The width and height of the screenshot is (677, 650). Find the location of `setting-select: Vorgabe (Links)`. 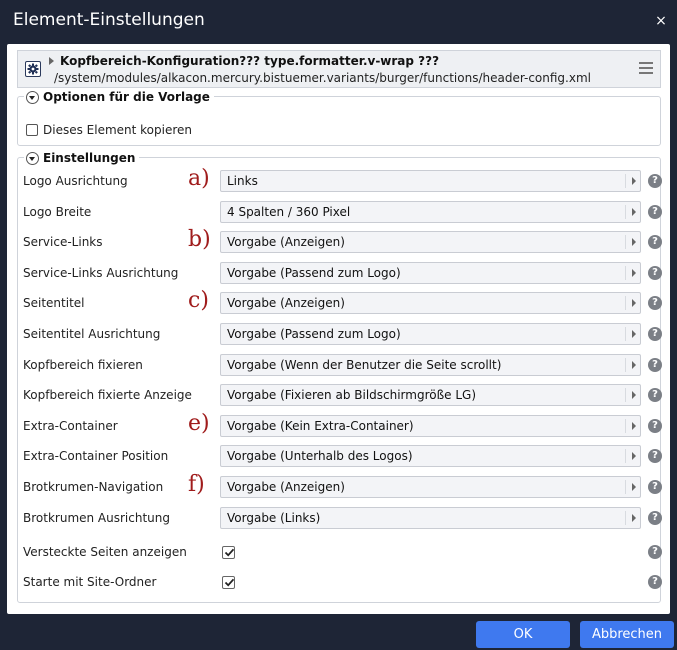

setting-select: Vorgabe (Links) is located at coordinates (430, 517).